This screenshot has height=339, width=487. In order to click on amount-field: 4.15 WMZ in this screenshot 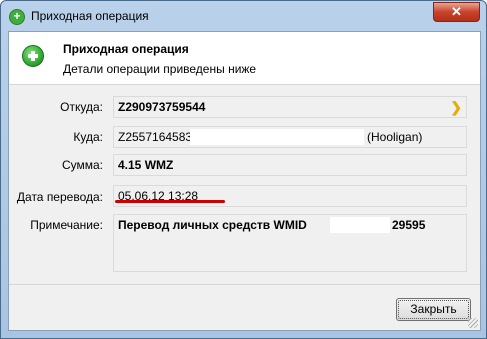, I will do `click(290, 165)`.